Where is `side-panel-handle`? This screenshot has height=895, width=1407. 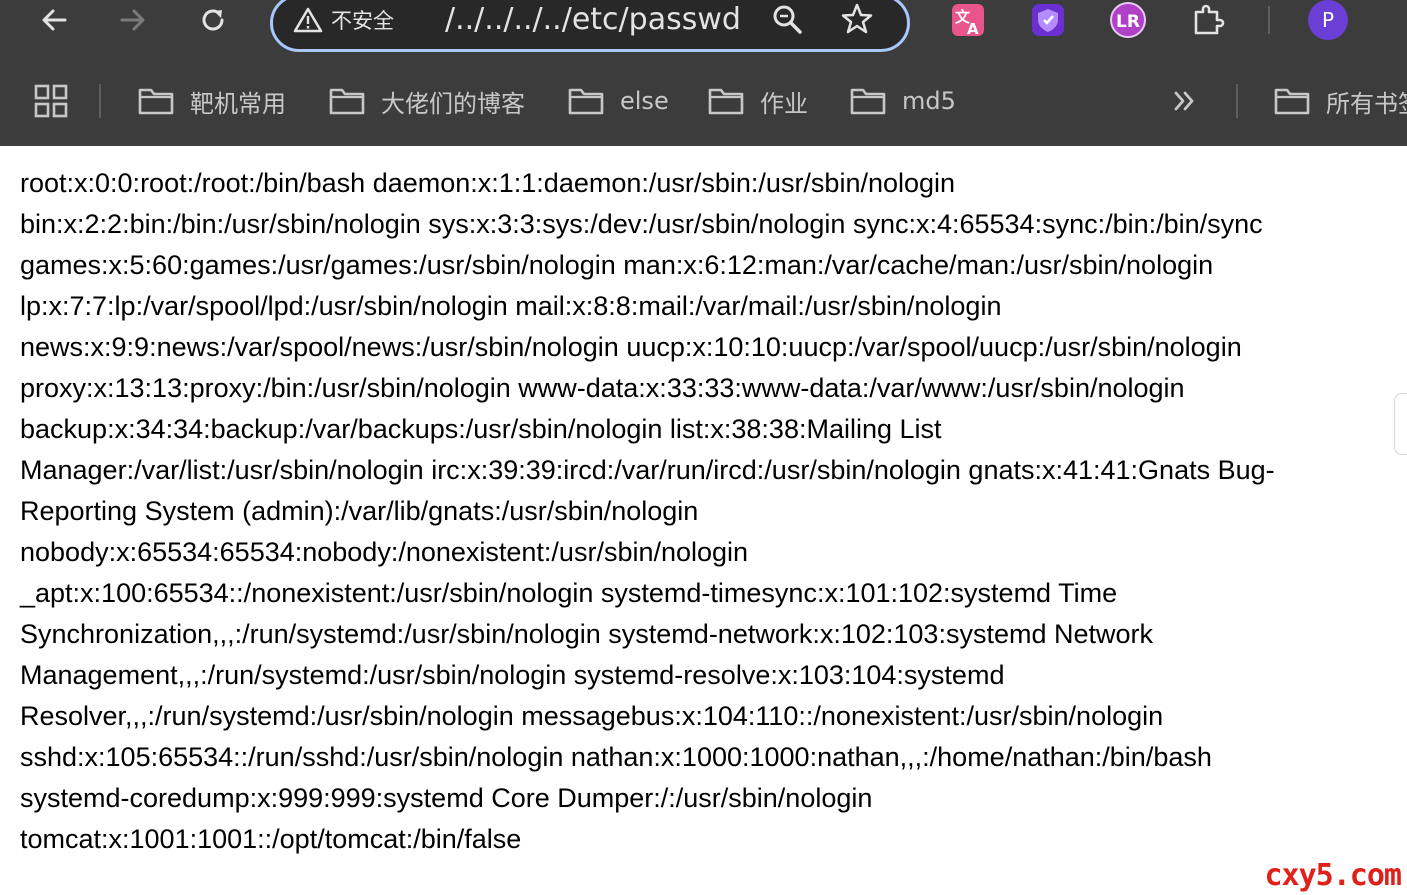 side-panel-handle is located at coordinates (1400, 424).